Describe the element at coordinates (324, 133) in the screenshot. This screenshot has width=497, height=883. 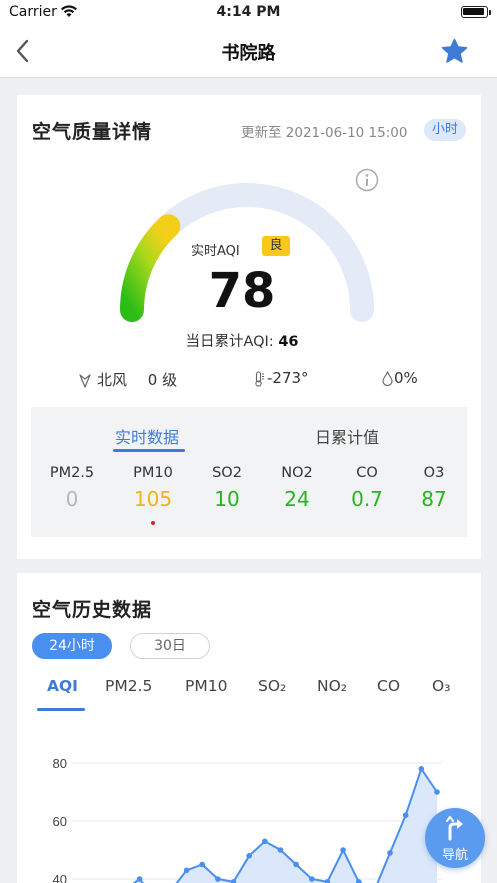
I see `update-time: 更新至 2021-06-10 15:00` at that location.